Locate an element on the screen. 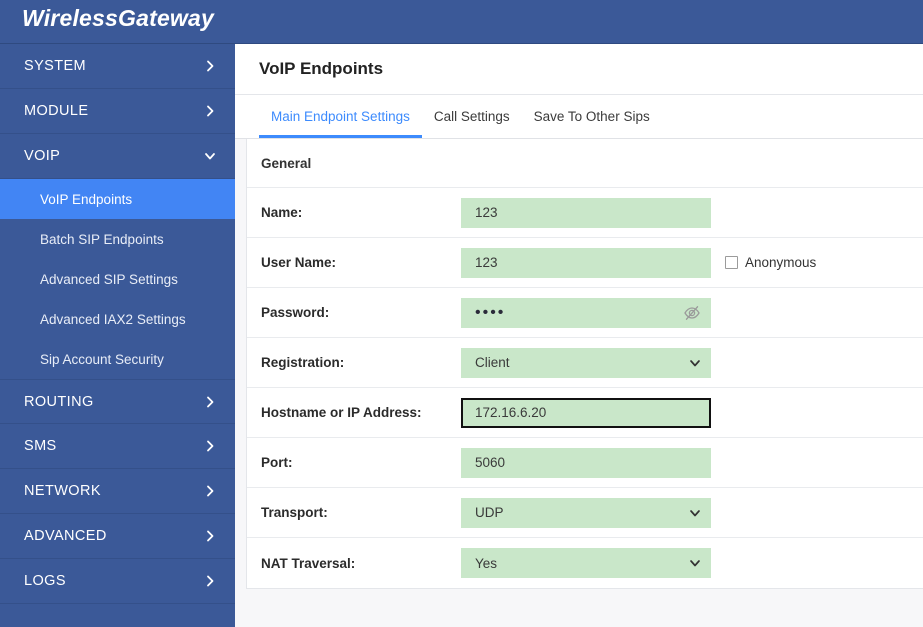 The image size is (923, 627). tab-main-endpoint-settings: Main Endpoint Settings is located at coordinates (340, 116).